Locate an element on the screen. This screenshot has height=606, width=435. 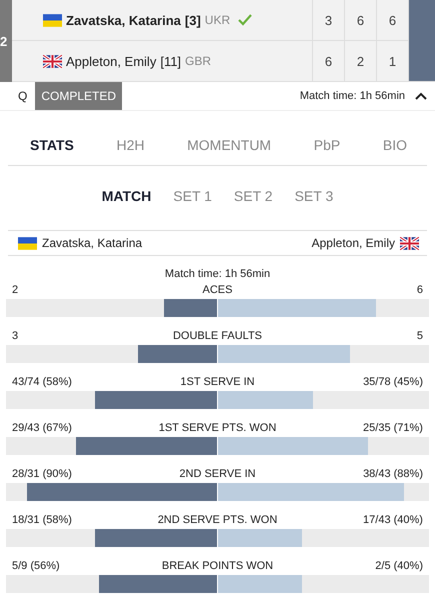
stat-value: 5/9 (56%) is located at coordinates (36, 566).